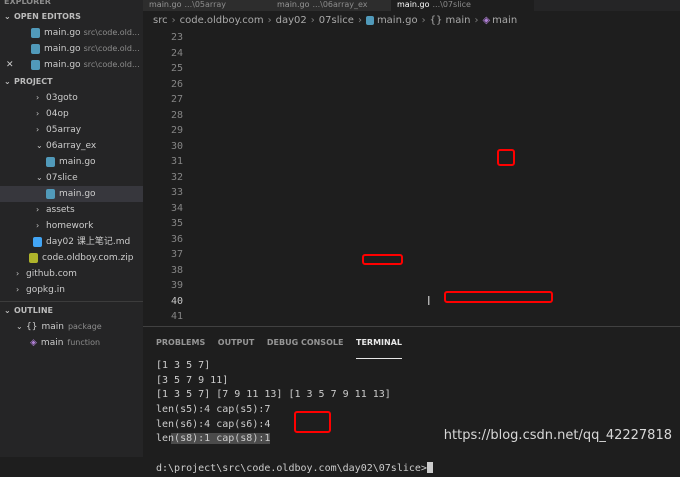 Image resolution: width=680 pixels, height=477 pixels. Describe the element at coordinates (333, 5) in the screenshot. I see `tab-main-go-06array-ex: main.go ...\06array_ex` at that location.